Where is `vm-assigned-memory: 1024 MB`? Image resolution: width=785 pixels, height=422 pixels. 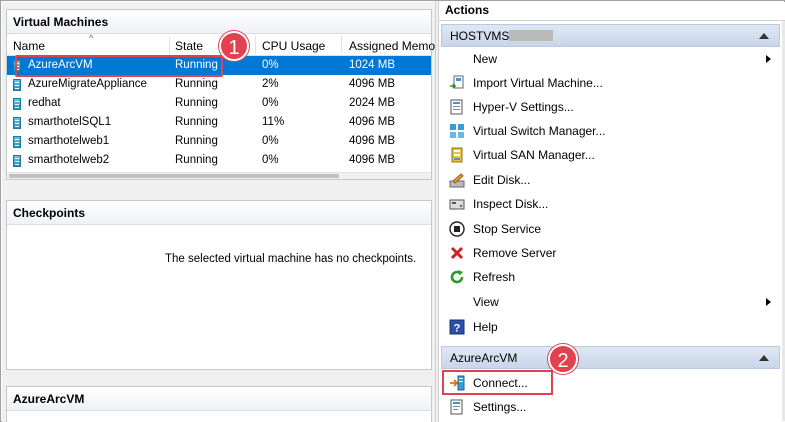 vm-assigned-memory: 1024 MB is located at coordinates (372, 65).